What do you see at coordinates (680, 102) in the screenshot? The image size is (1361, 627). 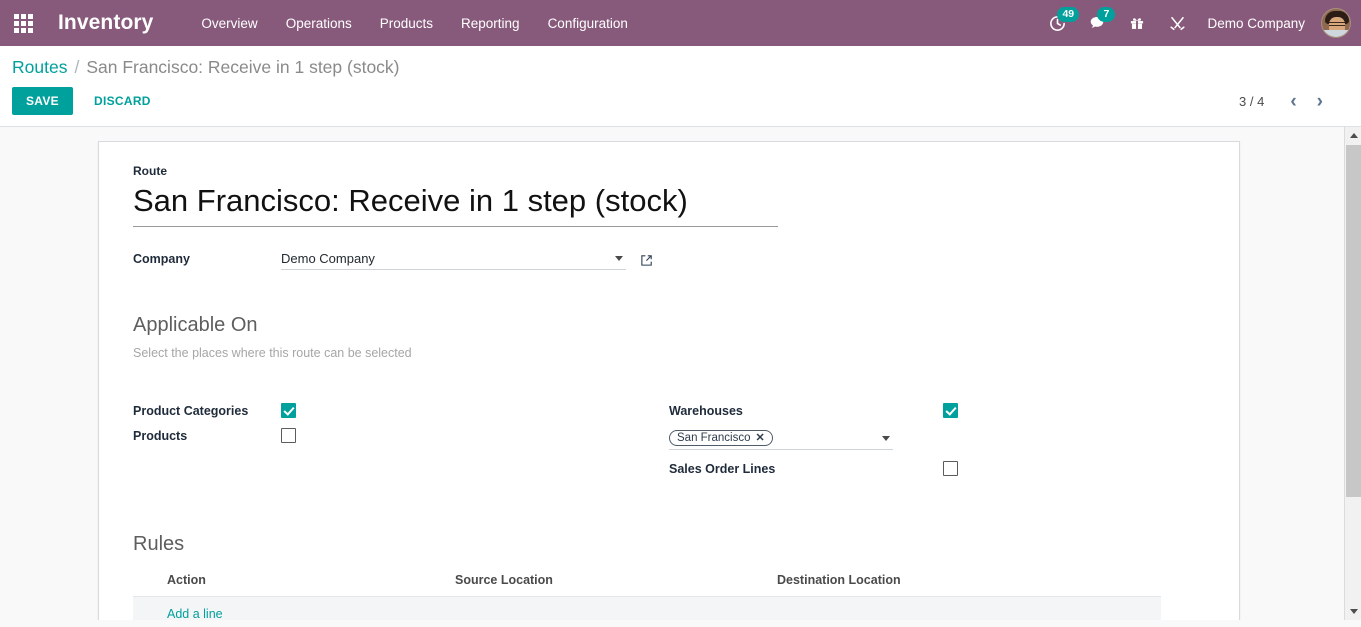 I see `control-panel-actions: SAVE DISCARD 3 / 4 ‹ ›` at bounding box center [680, 102].